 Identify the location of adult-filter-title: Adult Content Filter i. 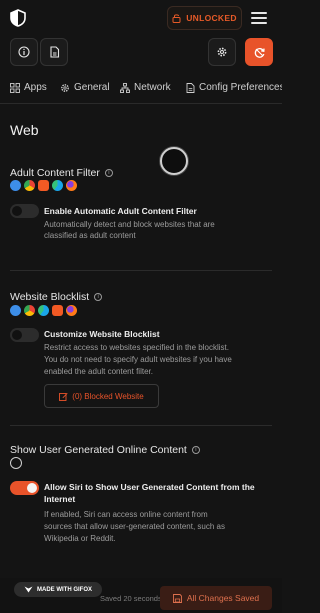
(61, 173).